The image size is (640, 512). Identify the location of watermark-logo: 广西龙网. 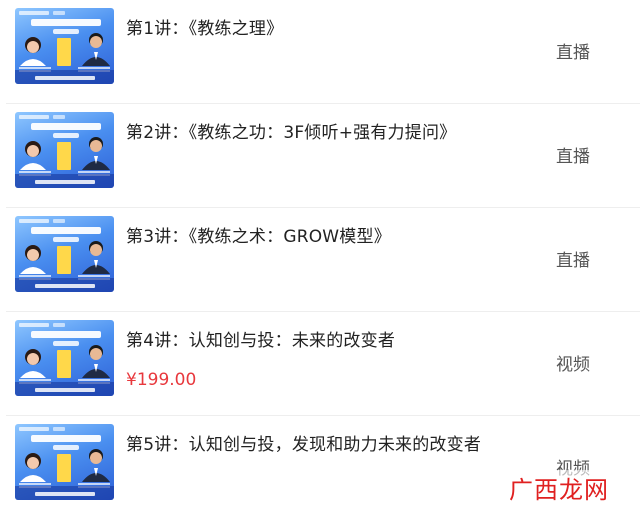
(559, 487).